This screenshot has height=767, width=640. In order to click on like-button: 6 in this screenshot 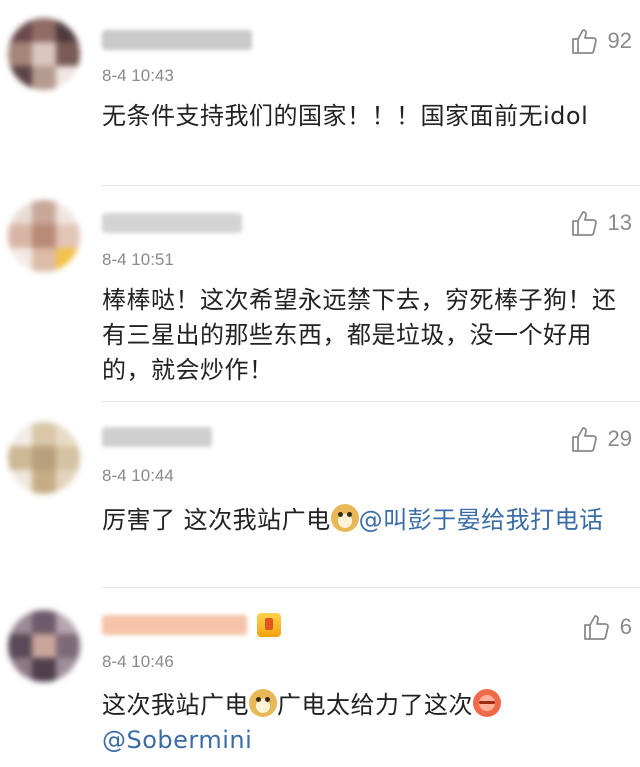, I will do `click(607, 627)`.